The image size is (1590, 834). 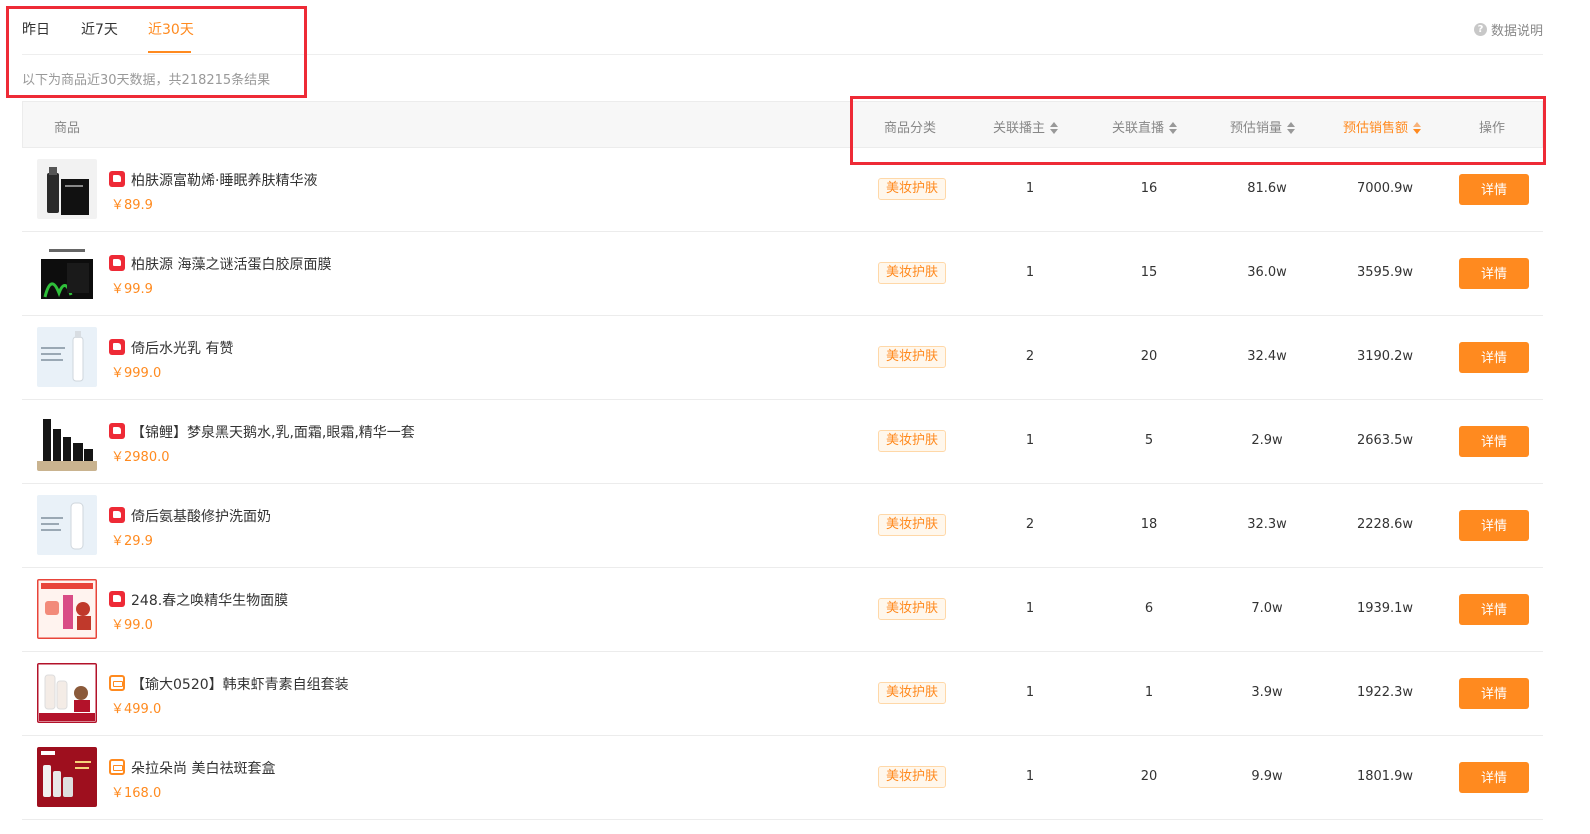 I want to click on column-category: 商品分类, so click(x=910, y=128).